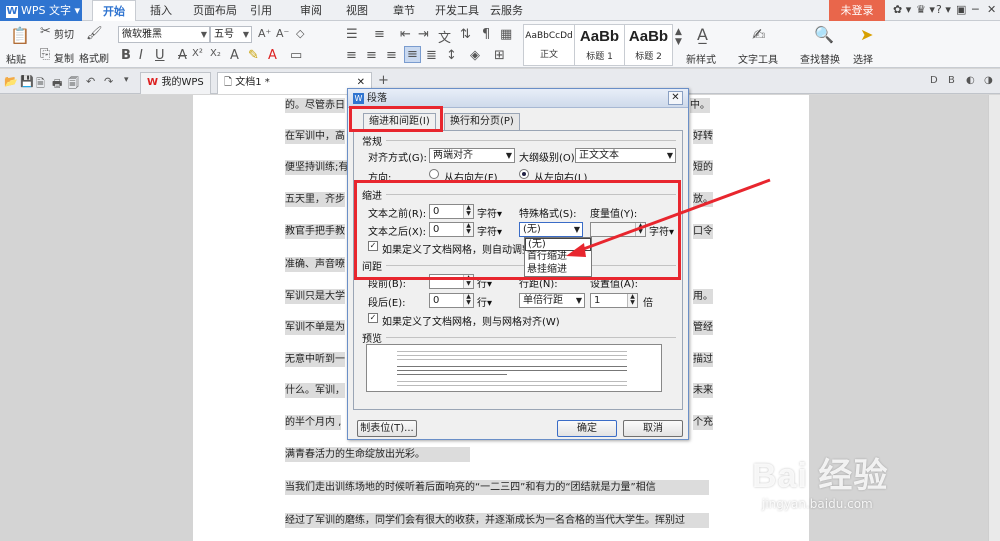 The height and width of the screenshot is (541, 1000). Describe the element at coordinates (160, 55) in the screenshot. I see `underline-icon: U` at that location.